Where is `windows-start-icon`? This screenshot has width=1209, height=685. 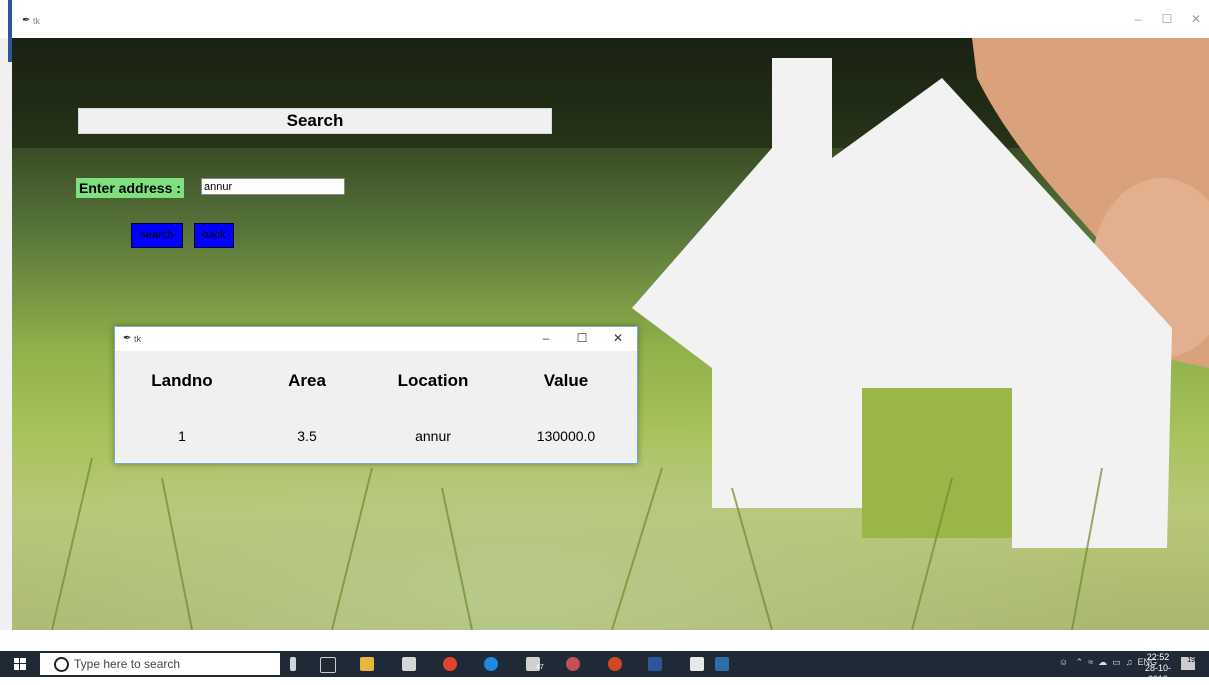 windows-start-icon is located at coordinates (20, 664).